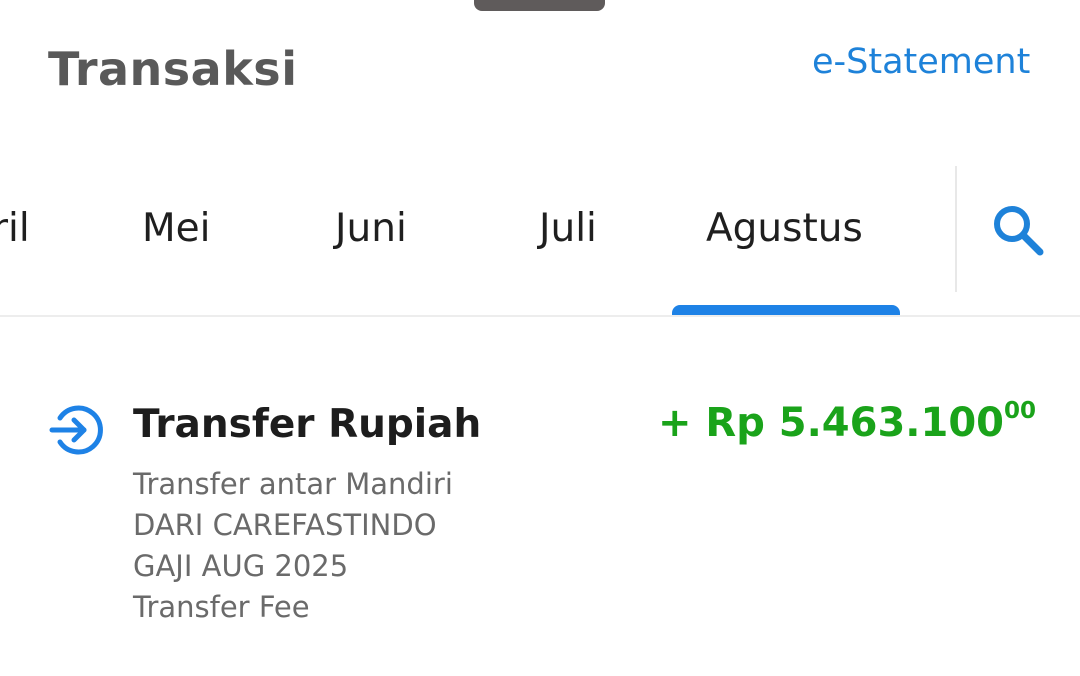 The height and width of the screenshot is (676, 1080). I want to click on search-button, so click(1018, 230).